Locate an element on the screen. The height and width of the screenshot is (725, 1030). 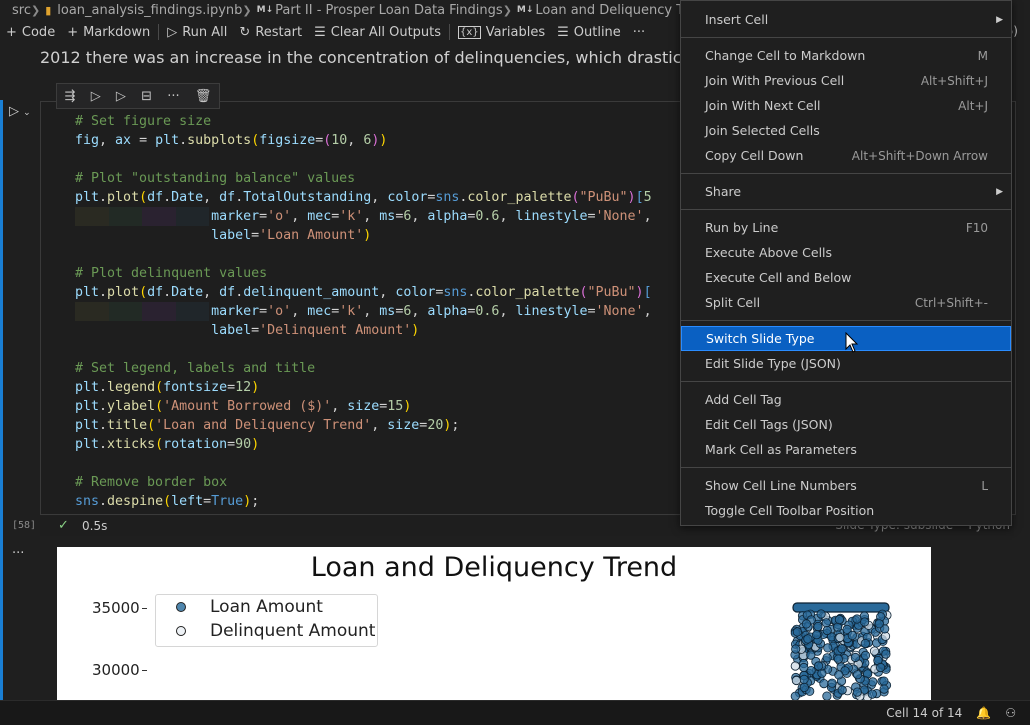
add-markdown-label: Markdown is located at coordinates (117, 32).